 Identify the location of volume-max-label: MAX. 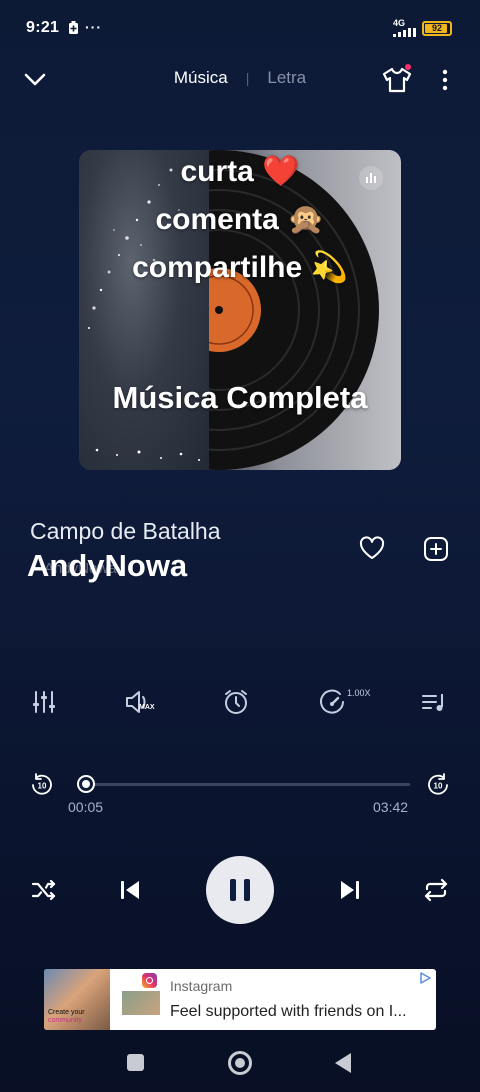
(147, 707).